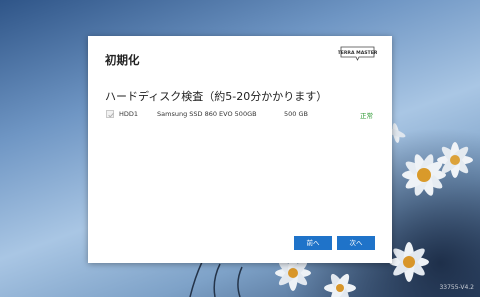 The image size is (480, 297). Describe the element at coordinates (122, 60) in the screenshot. I see `dialog-title: 初期化` at that location.